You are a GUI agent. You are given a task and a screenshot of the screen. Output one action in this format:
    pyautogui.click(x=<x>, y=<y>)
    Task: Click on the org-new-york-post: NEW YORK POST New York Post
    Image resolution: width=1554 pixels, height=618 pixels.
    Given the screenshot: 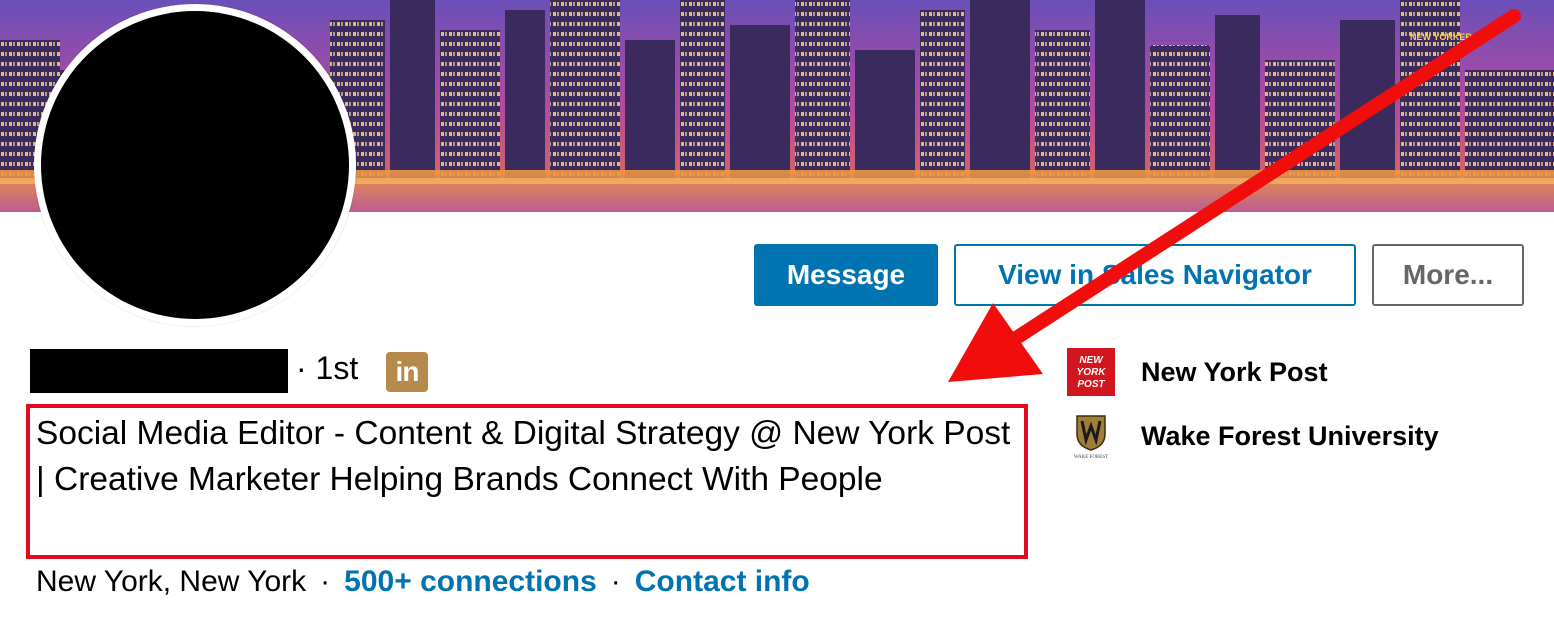 What is the action you would take?
    pyautogui.click(x=1197, y=372)
    